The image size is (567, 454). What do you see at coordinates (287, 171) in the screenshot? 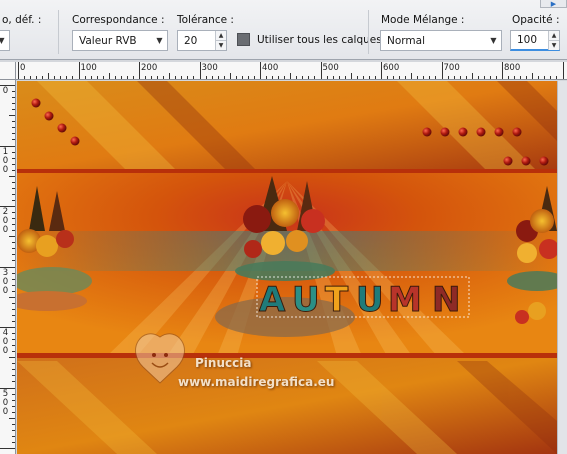
I see `band-divider-top` at bounding box center [287, 171].